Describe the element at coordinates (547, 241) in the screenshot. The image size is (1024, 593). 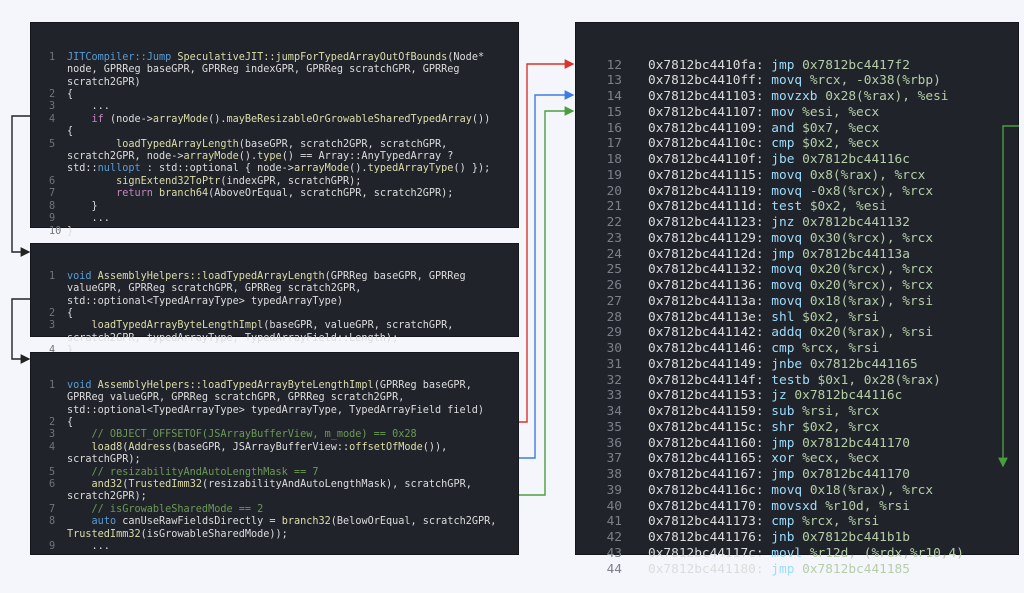
I see `mapping-arrow-load8` at that location.